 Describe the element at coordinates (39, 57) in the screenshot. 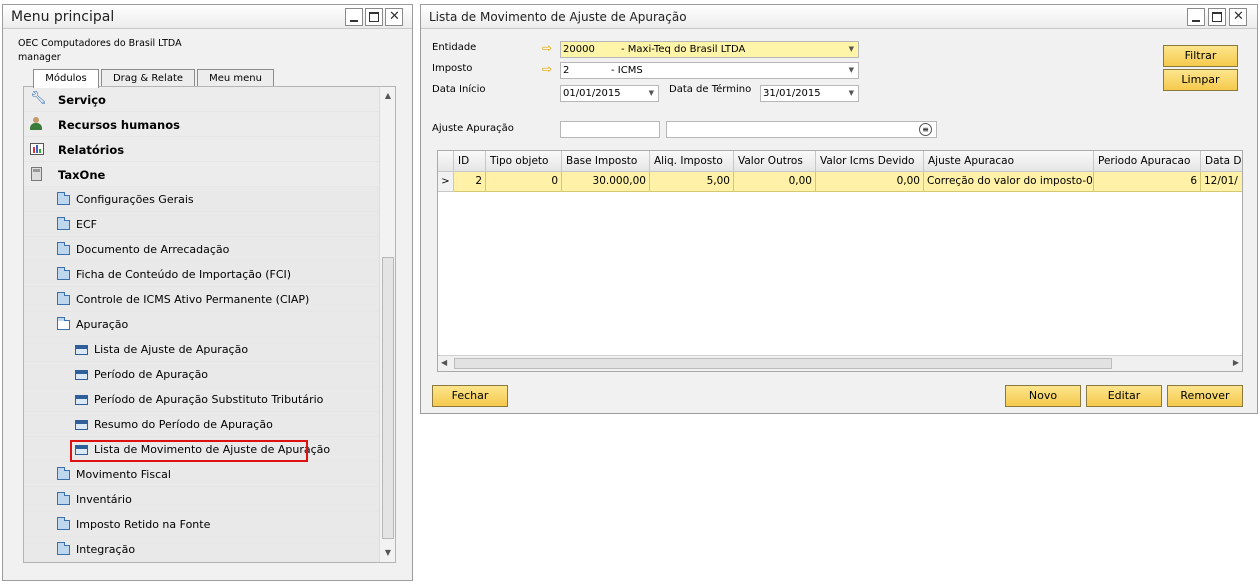

I see `user-name: manager` at that location.